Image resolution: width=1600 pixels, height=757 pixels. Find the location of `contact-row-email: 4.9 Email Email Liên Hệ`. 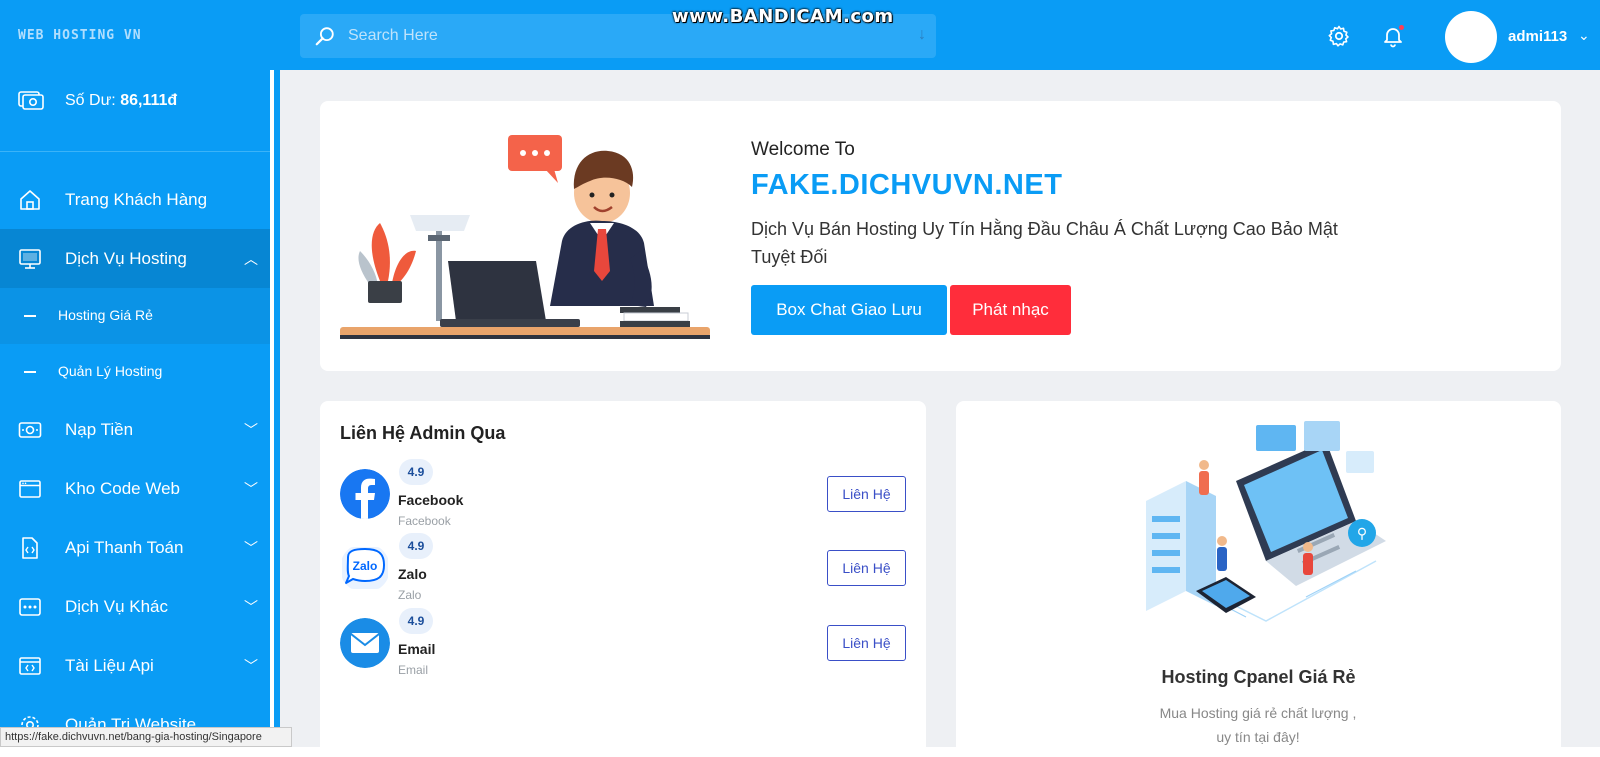

contact-row-email: 4.9 Email Email Liên Hệ is located at coordinates (623, 643).